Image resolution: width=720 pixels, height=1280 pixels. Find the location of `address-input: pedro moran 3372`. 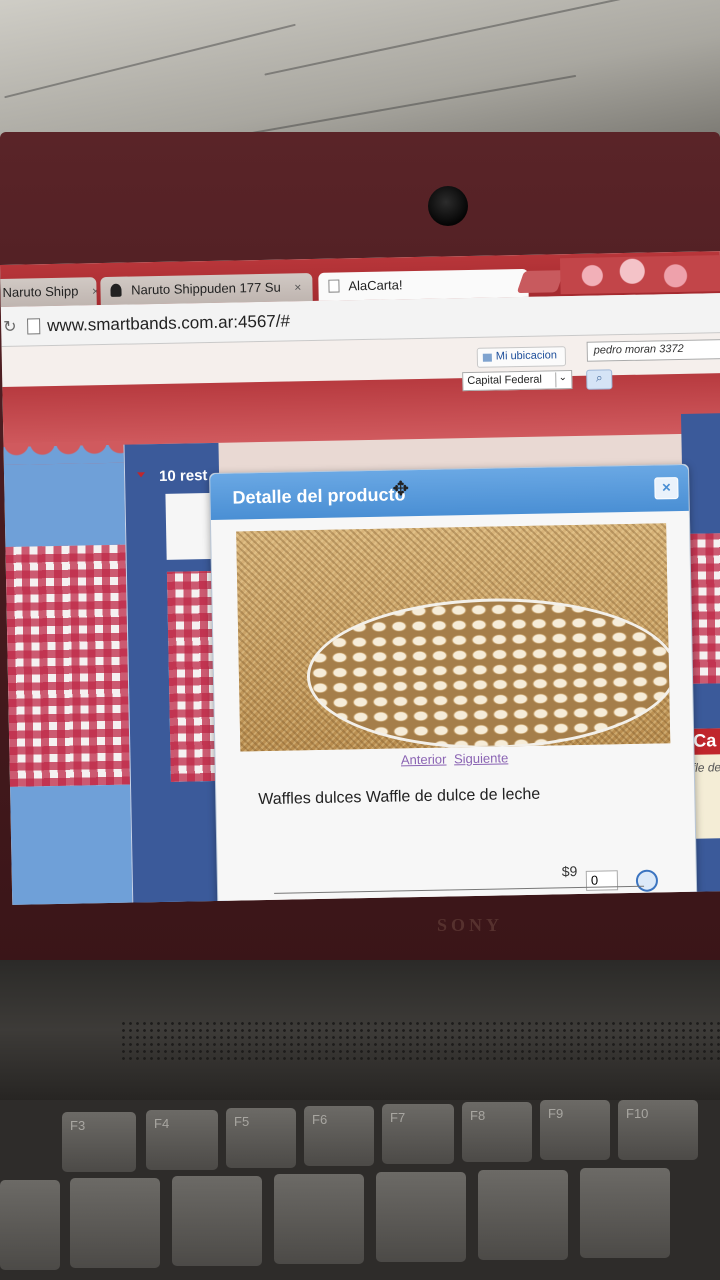

address-input: pedro moran 3372 is located at coordinates (653, 350).